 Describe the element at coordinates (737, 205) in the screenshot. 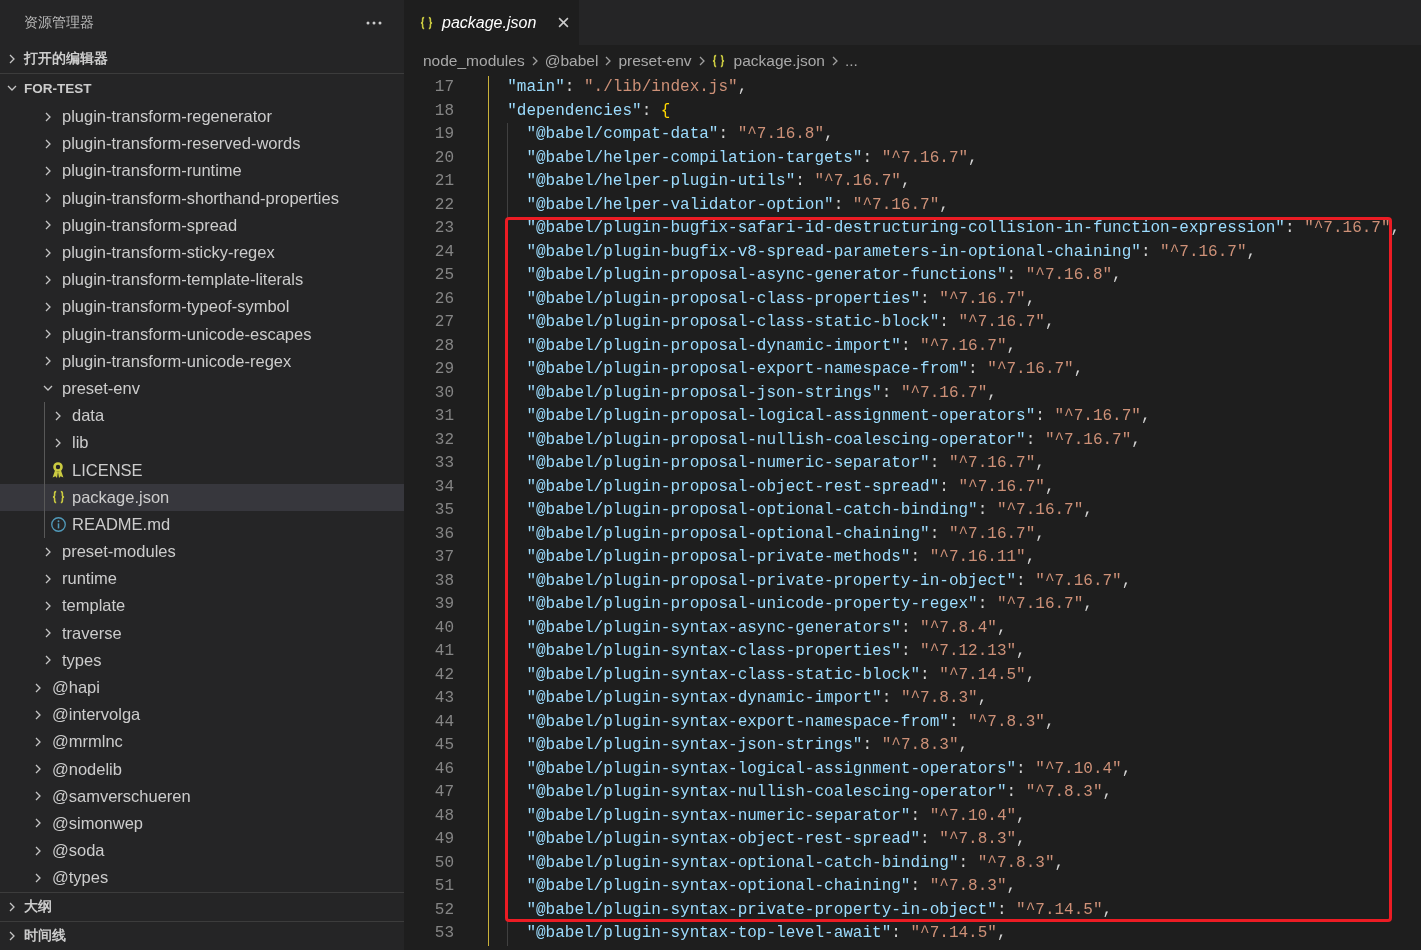

I see `code-line: "@babel/helper-validator-option": "^7.16.7",` at that location.